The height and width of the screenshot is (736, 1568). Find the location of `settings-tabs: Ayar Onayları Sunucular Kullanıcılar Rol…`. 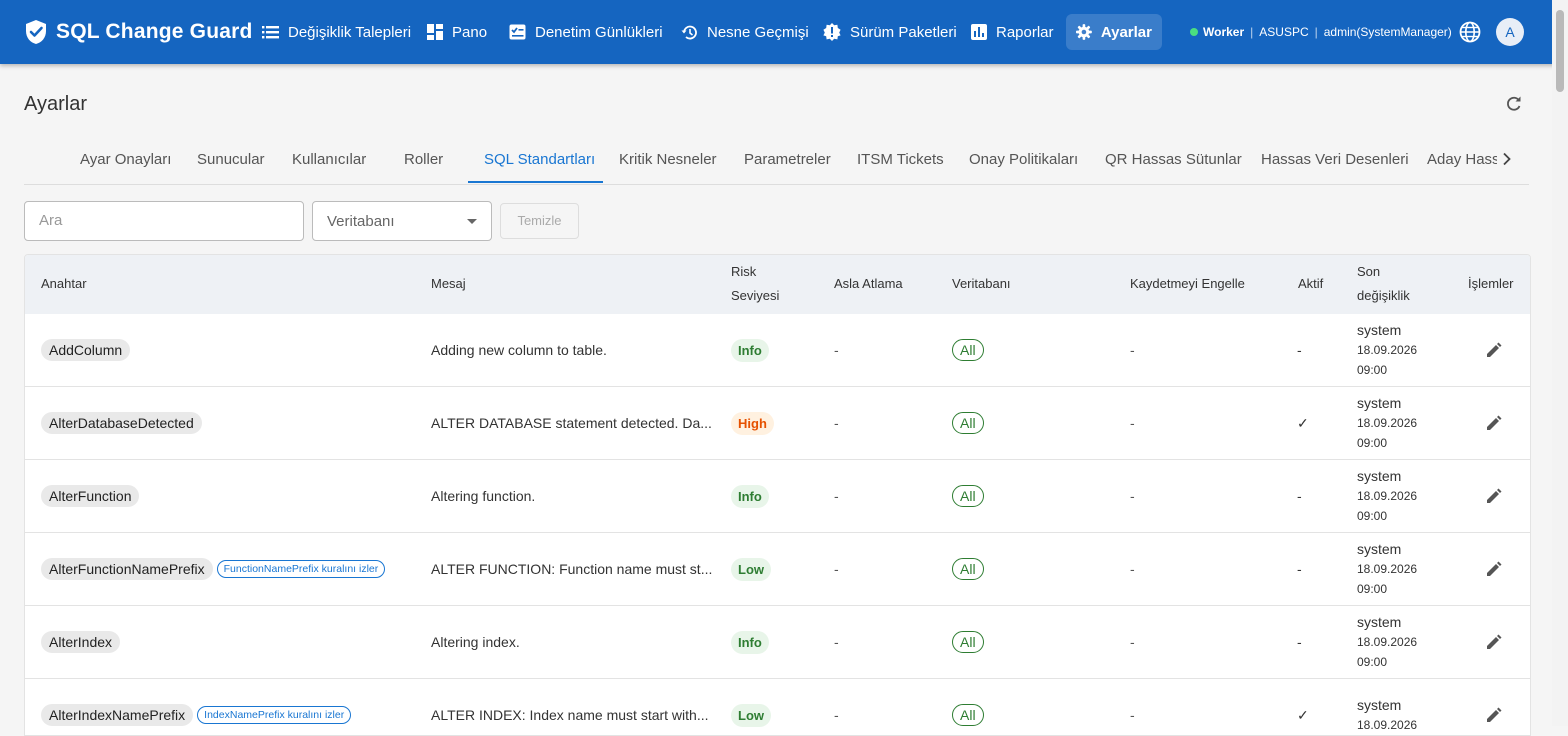

settings-tabs: Ayar Onayları Sunucular Kullanıcılar Rol… is located at coordinates (776, 161).